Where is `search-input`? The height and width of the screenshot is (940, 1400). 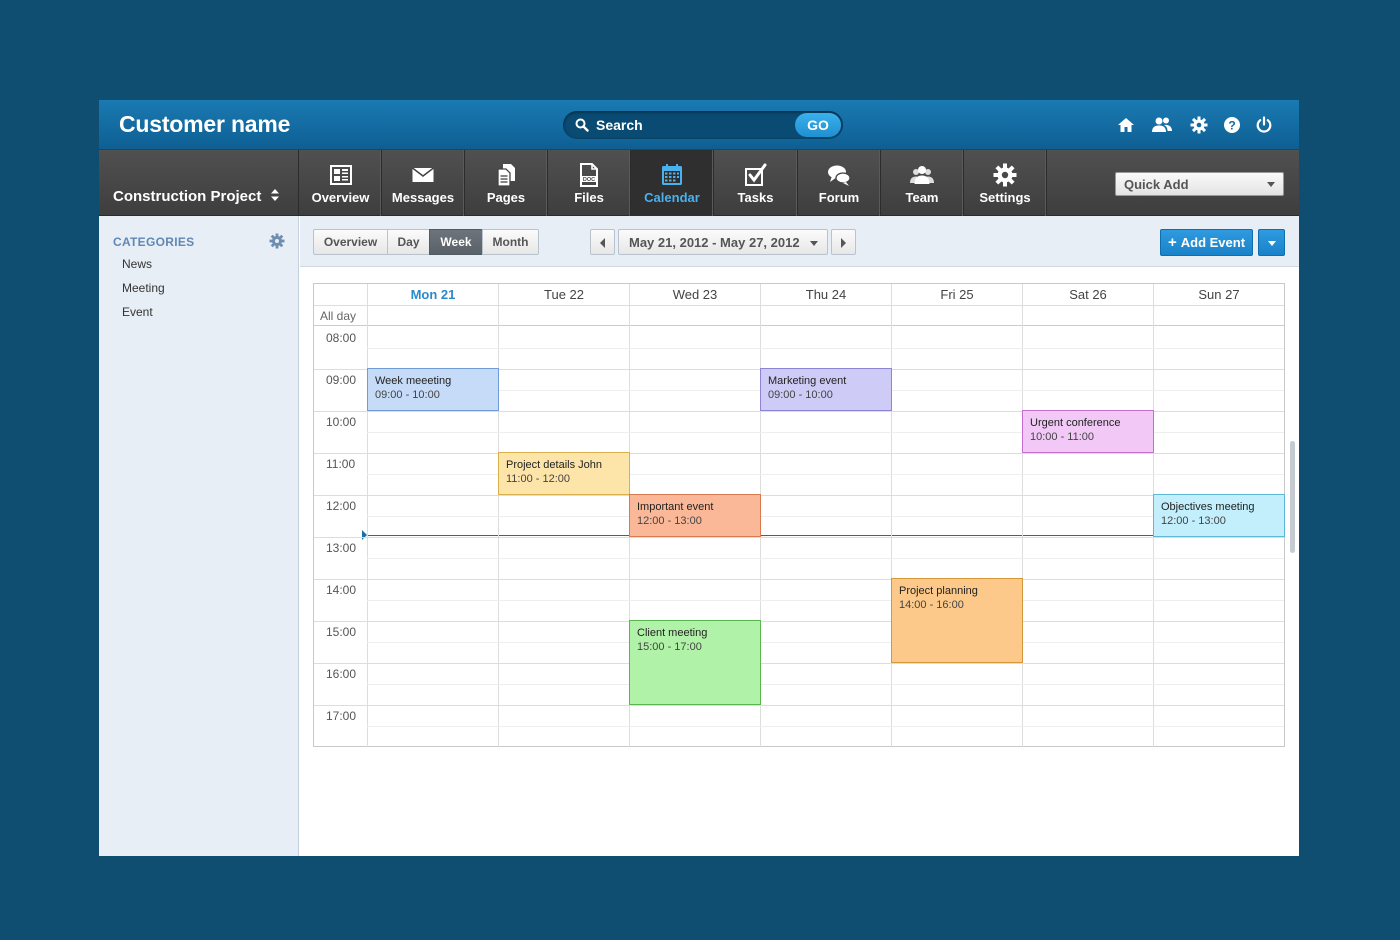
search-input is located at coordinates (691, 125).